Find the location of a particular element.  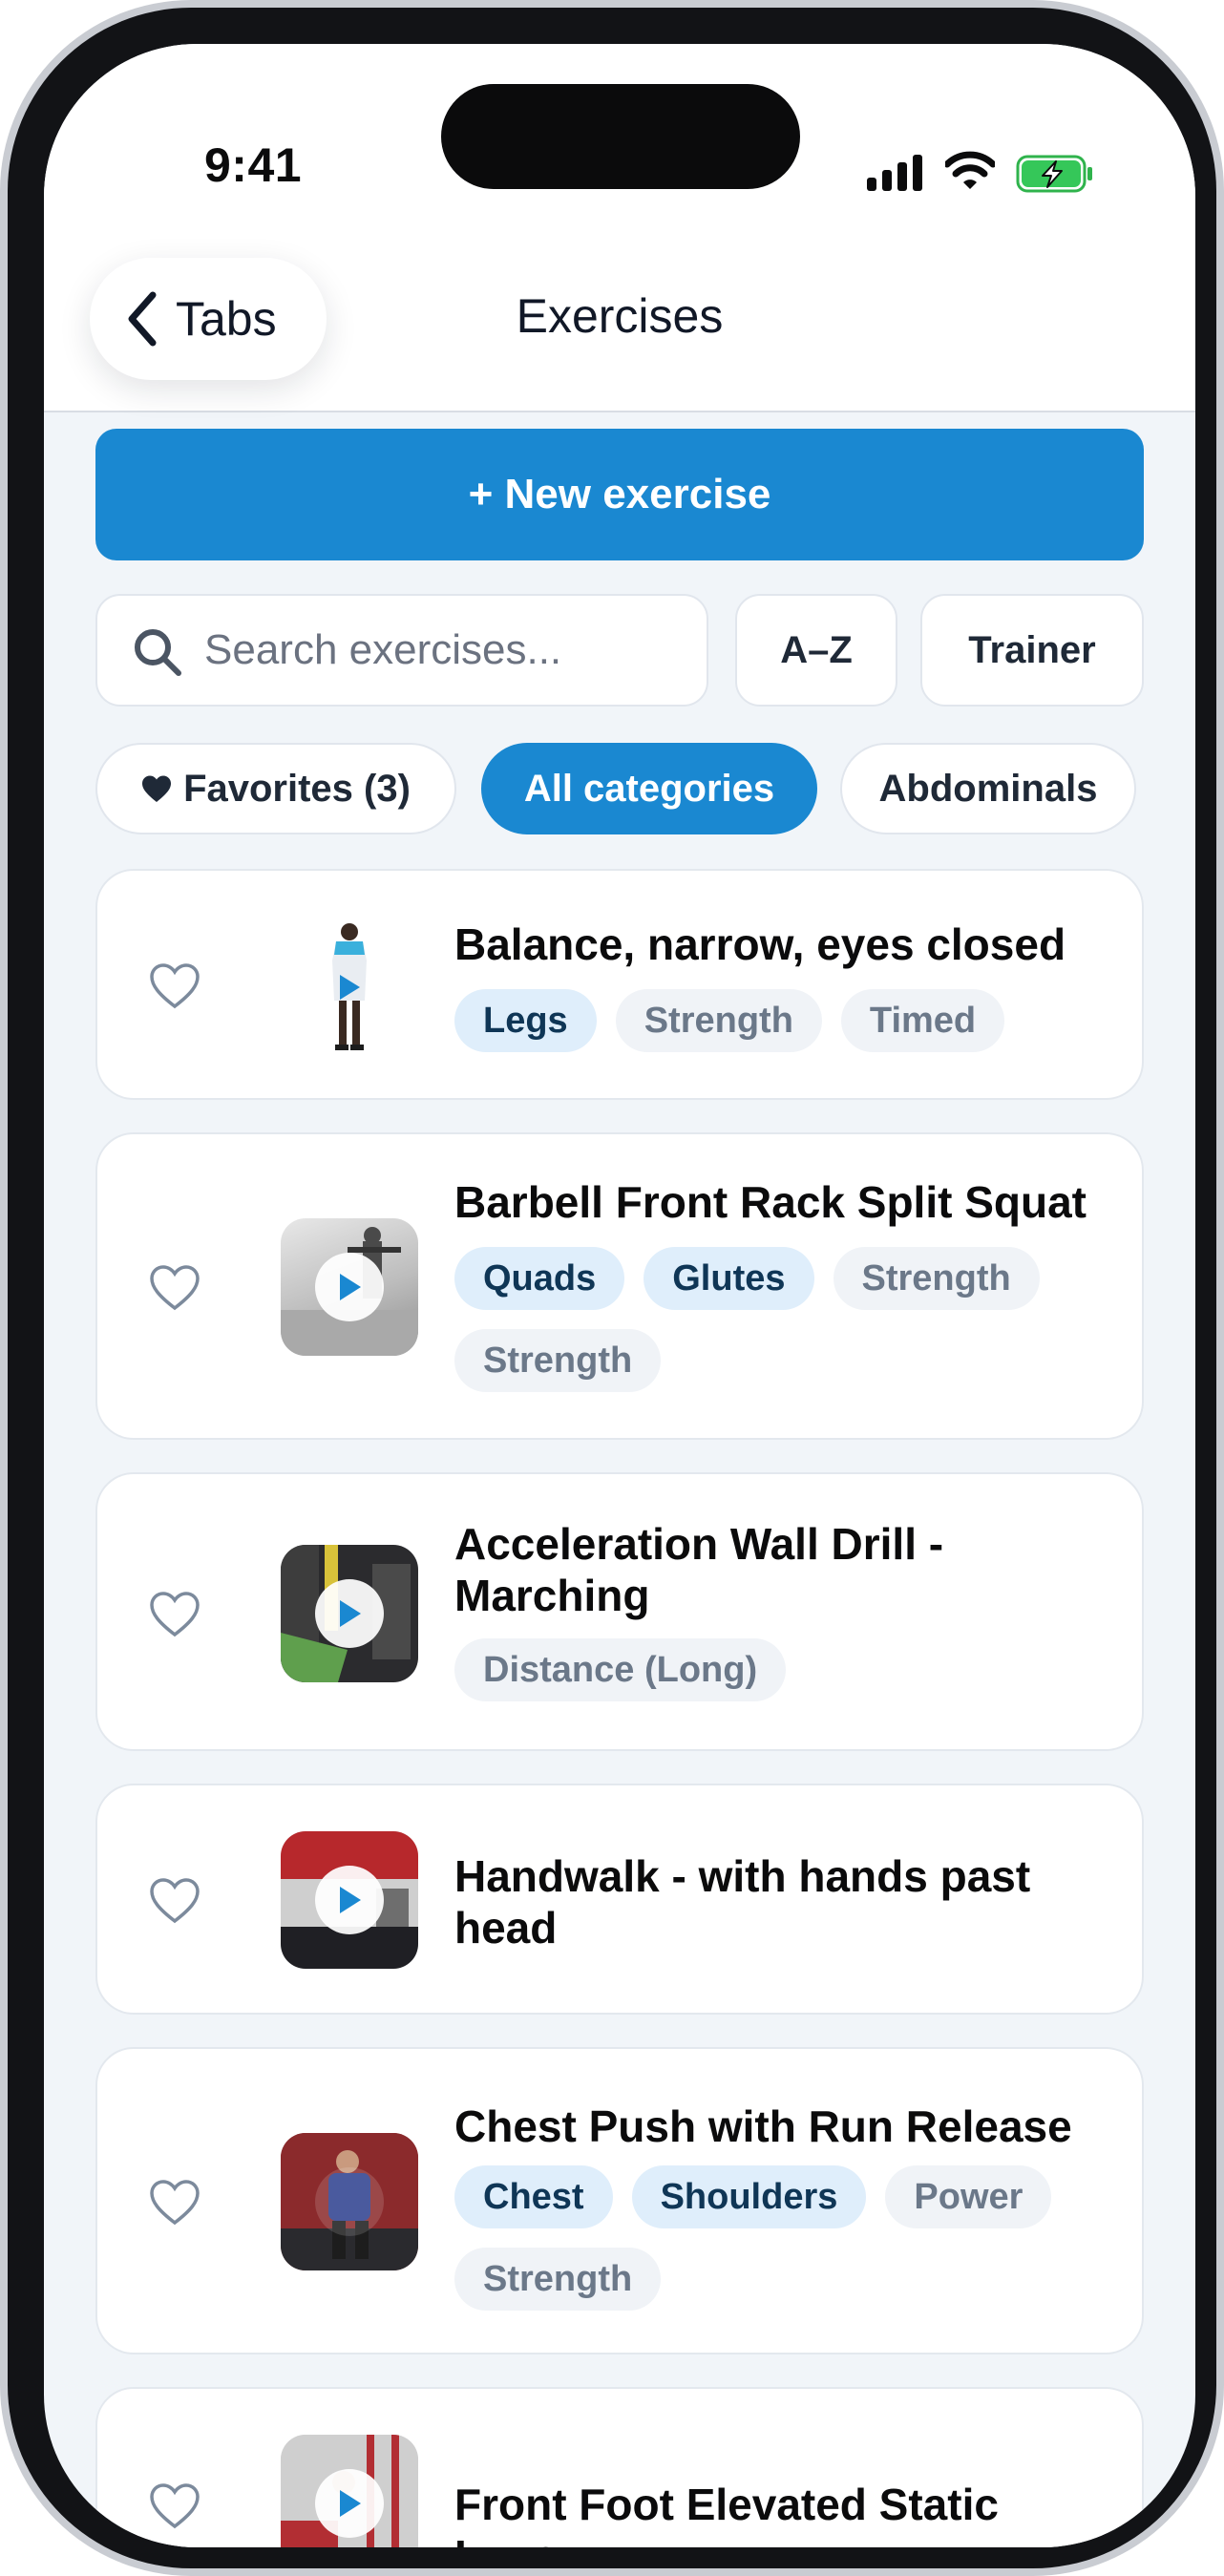

heart-filled-icon is located at coordinates (157, 788).